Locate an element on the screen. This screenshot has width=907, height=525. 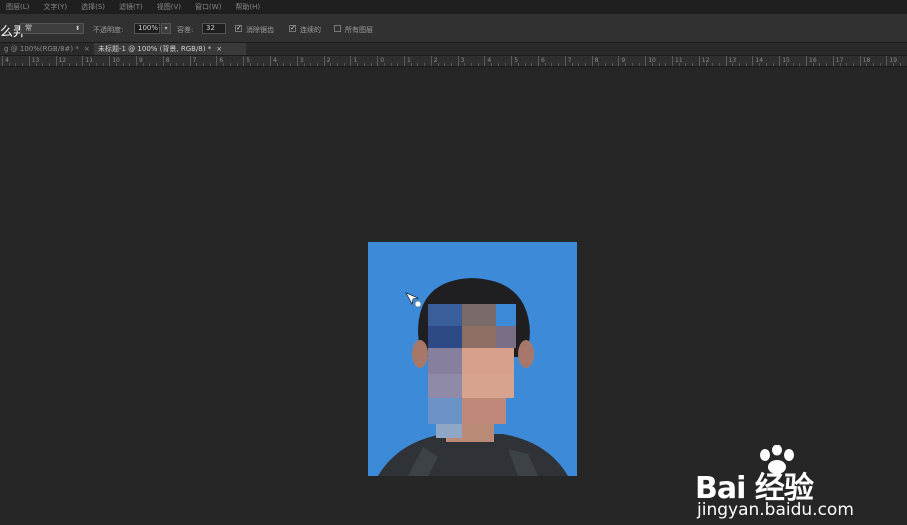
menu-help: 帮助(H) is located at coordinates (247, 7).